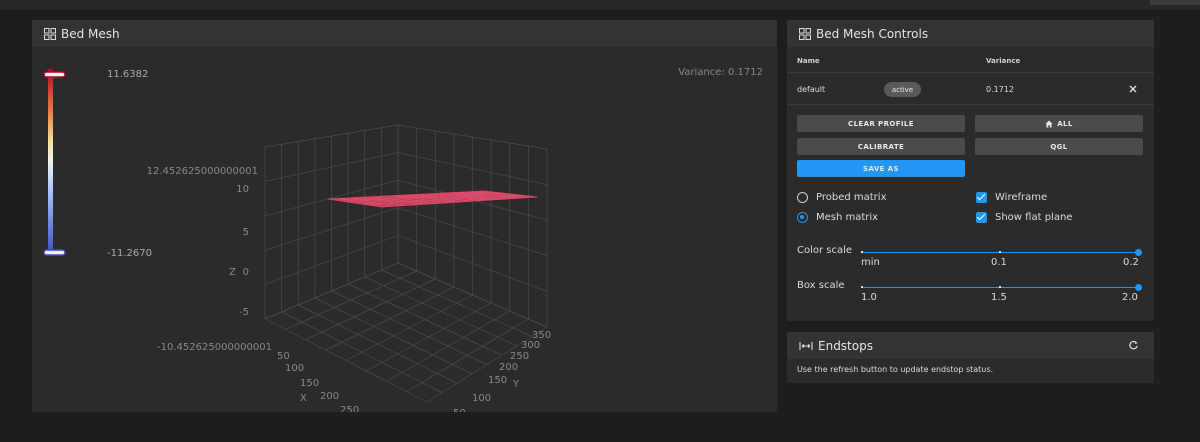 This screenshot has height=442, width=1200. Describe the element at coordinates (1133, 89) in the screenshot. I see `remove-profile-close-icon` at that location.